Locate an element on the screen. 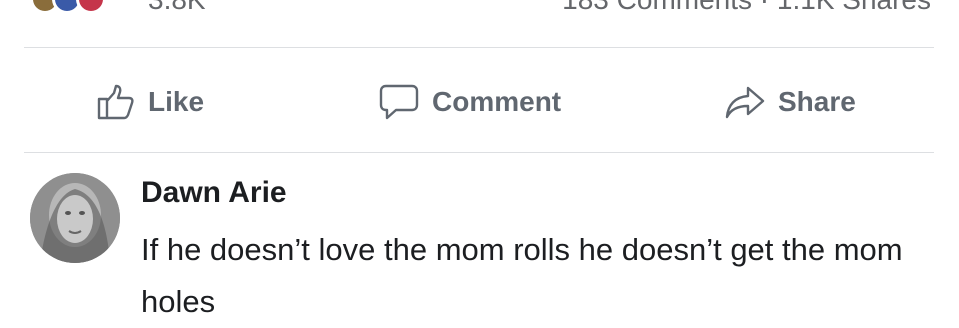 The width and height of the screenshot is (959, 328). comment-label: Comment is located at coordinates (497, 101).